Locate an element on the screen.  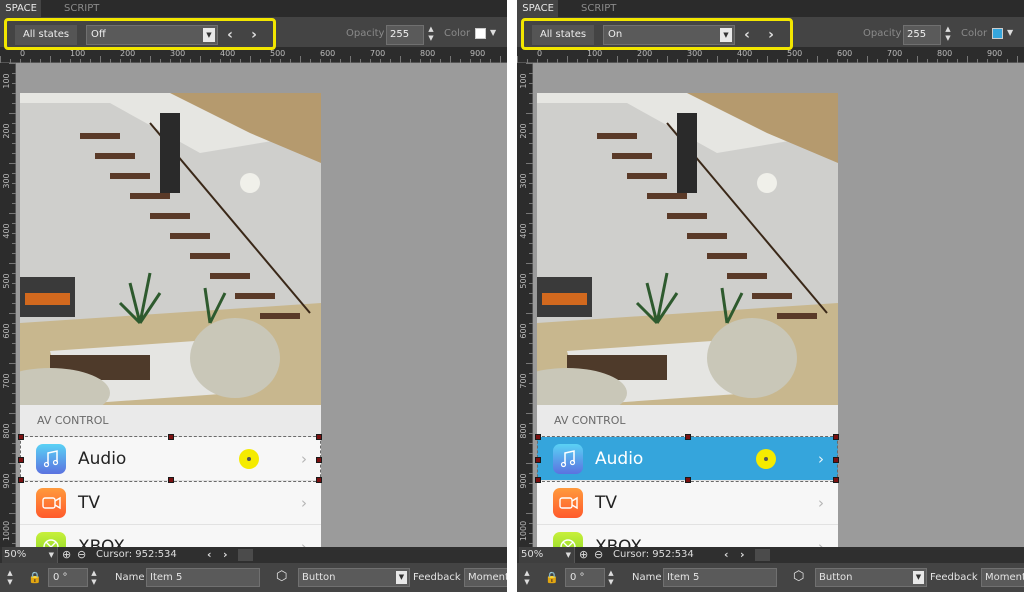
cube-icon: ⬡ is located at coordinates (799, 576).